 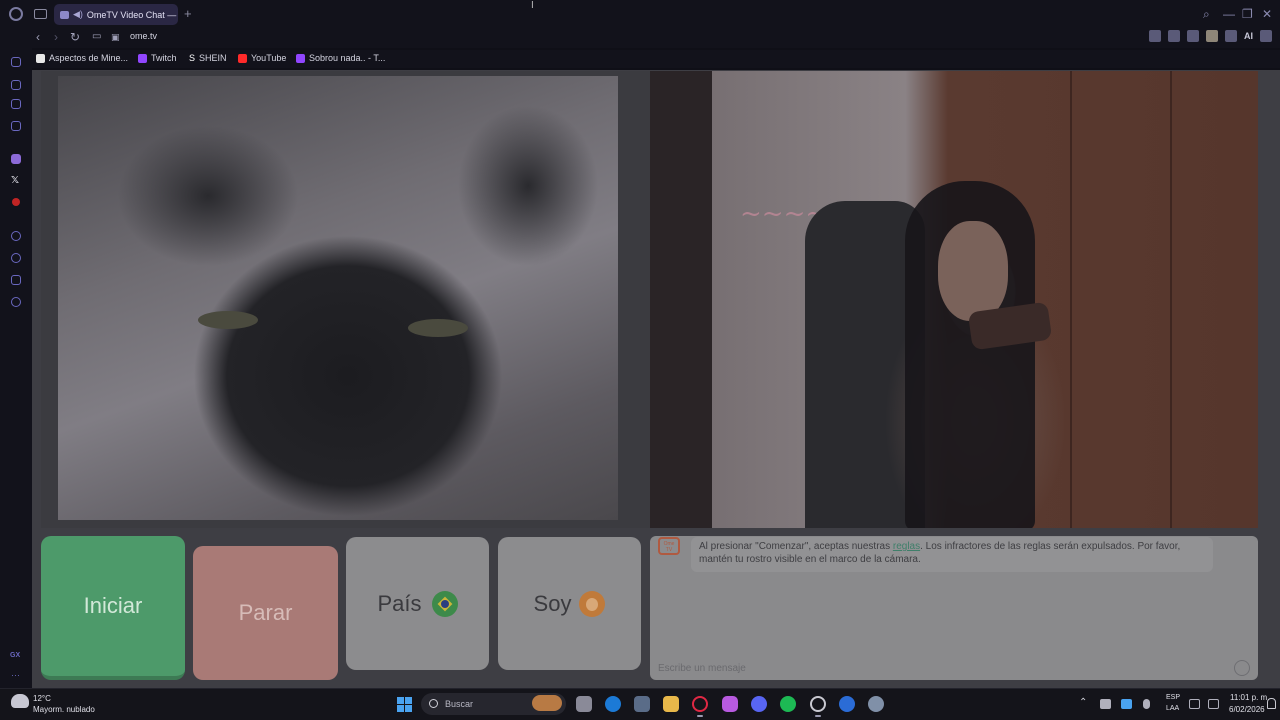 I want to click on extension-puzzle-icon, so click(x=1193, y=36).